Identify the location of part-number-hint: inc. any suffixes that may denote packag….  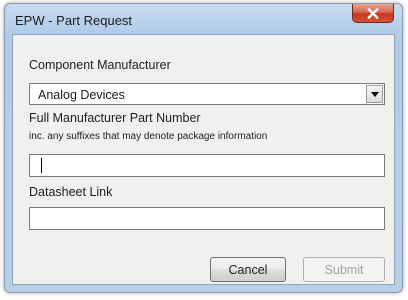
(148, 136).